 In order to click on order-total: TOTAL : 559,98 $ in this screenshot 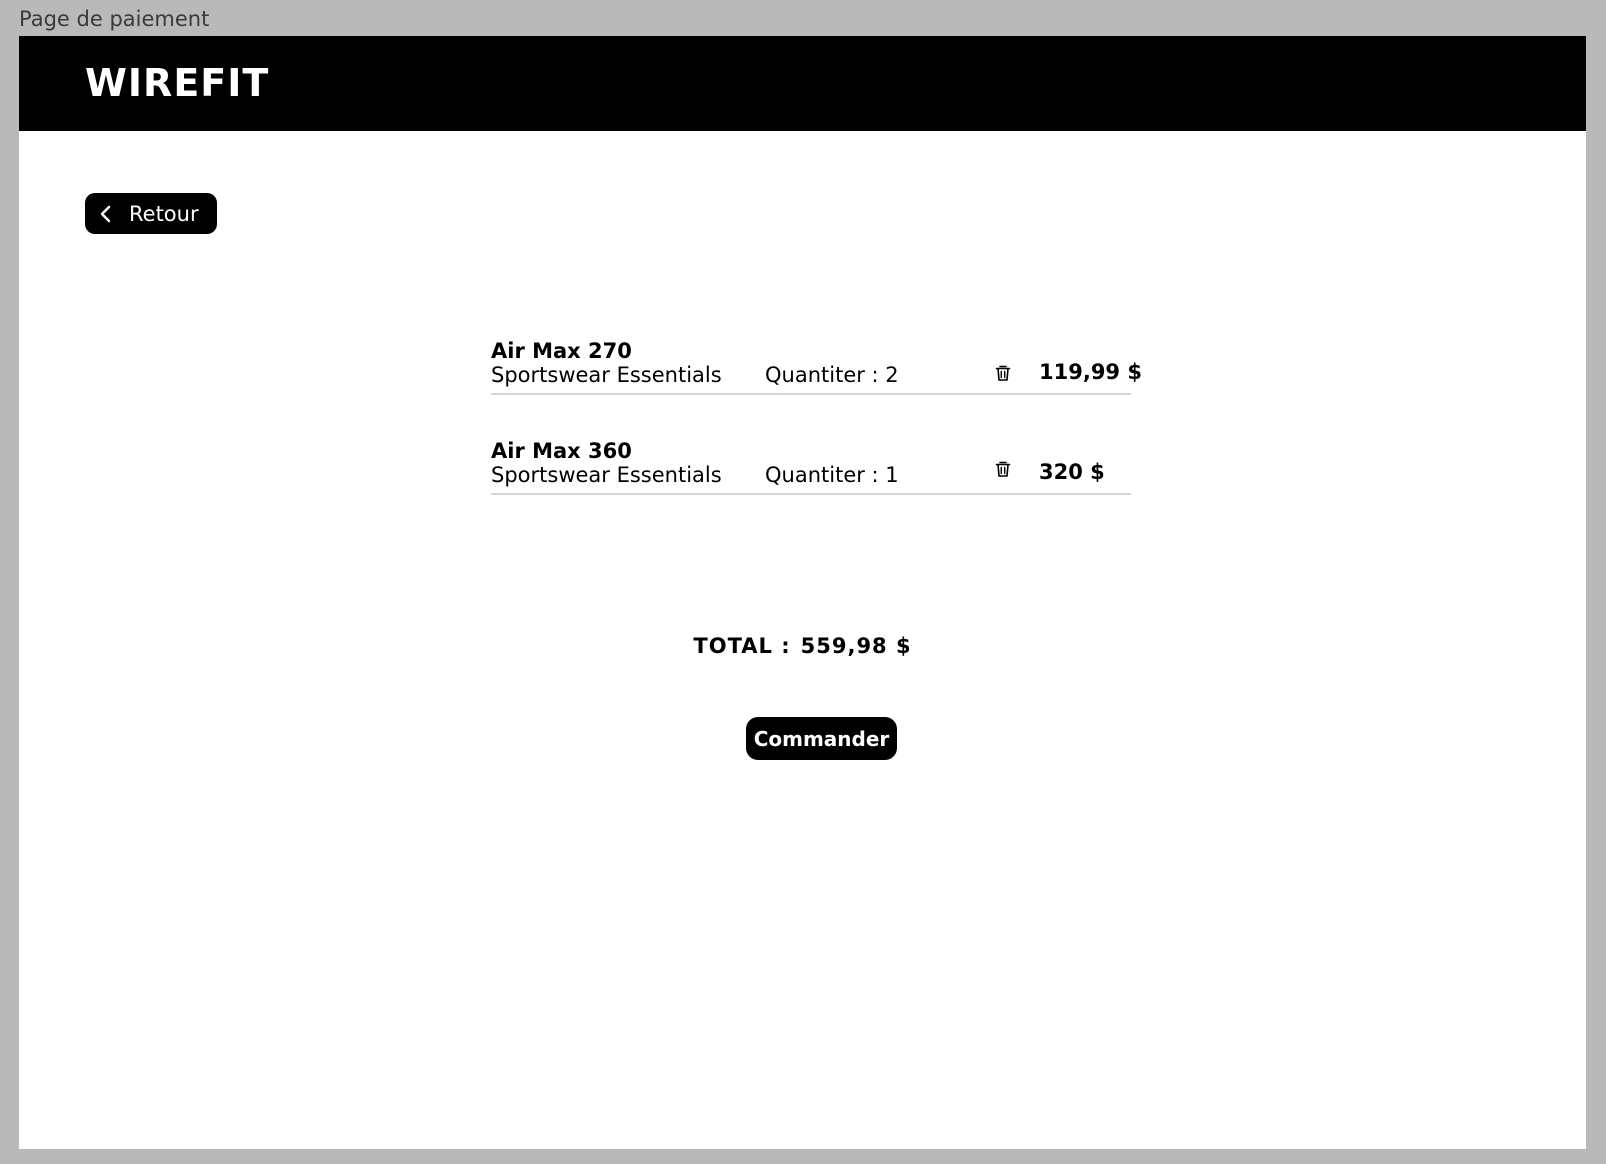, I will do `click(802, 646)`.